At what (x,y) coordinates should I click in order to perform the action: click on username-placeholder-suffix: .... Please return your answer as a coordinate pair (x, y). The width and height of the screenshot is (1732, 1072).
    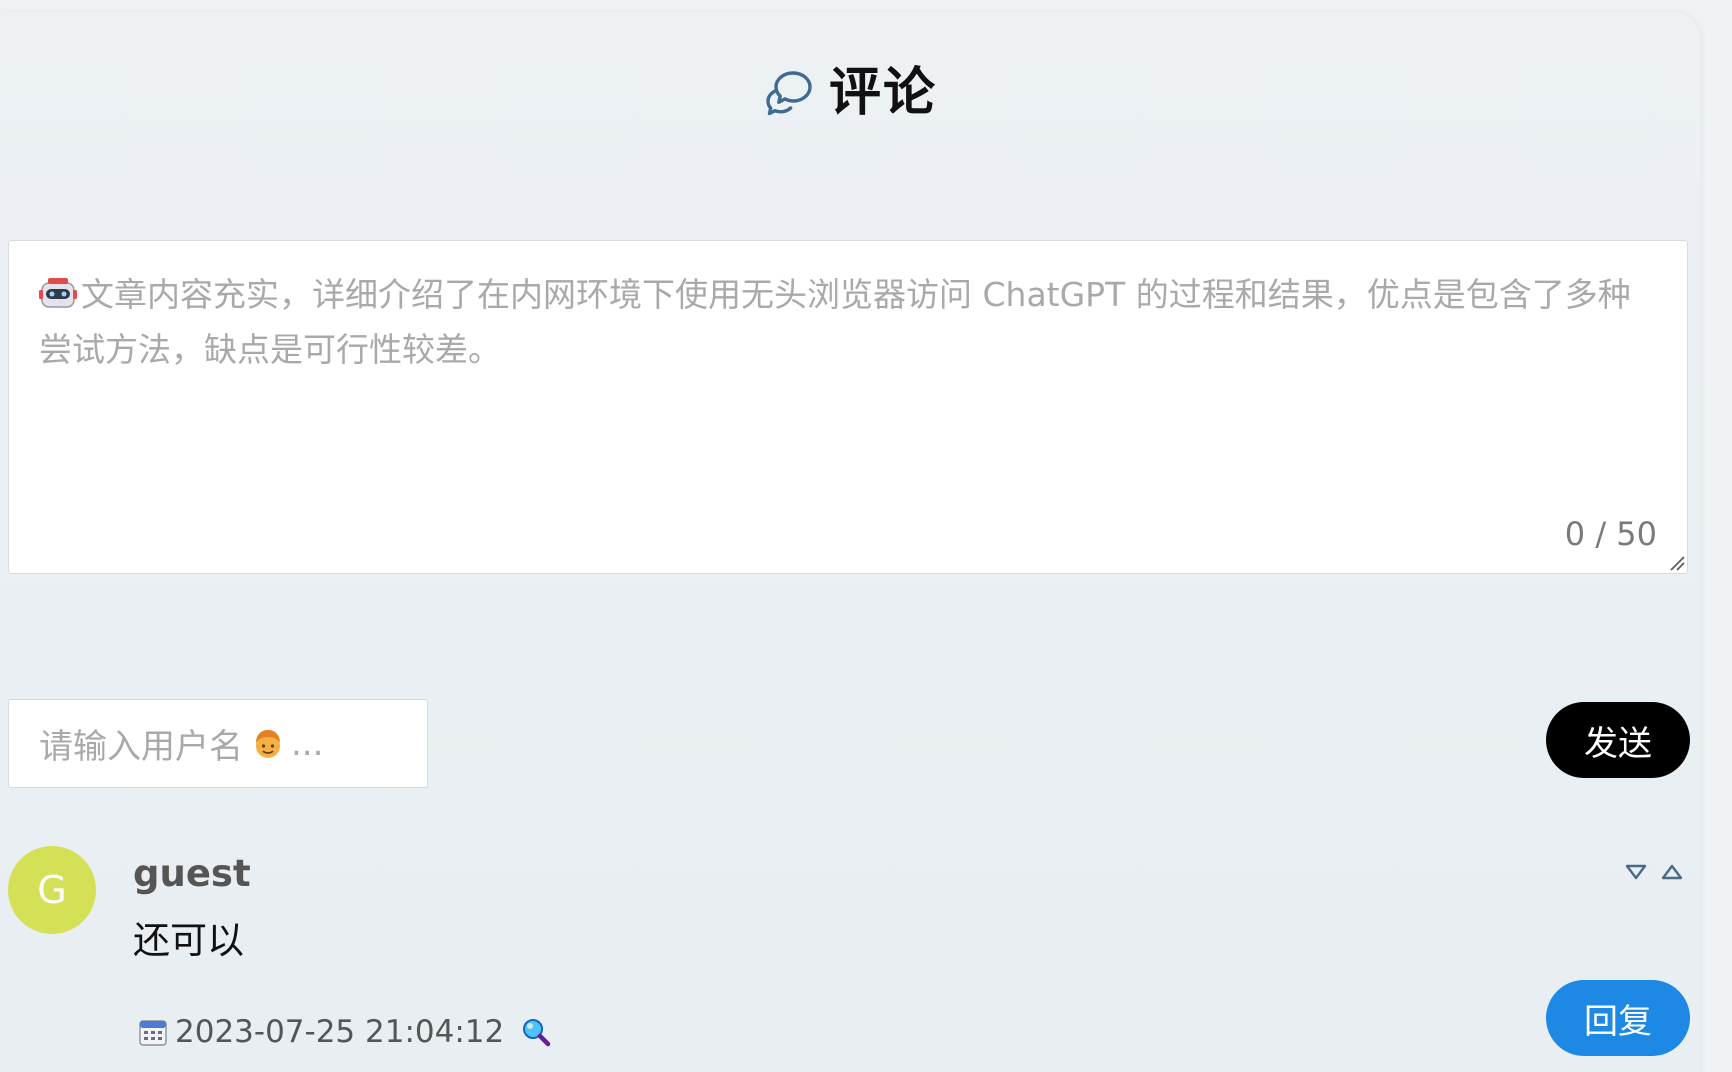
    Looking at the image, I should click on (307, 743).